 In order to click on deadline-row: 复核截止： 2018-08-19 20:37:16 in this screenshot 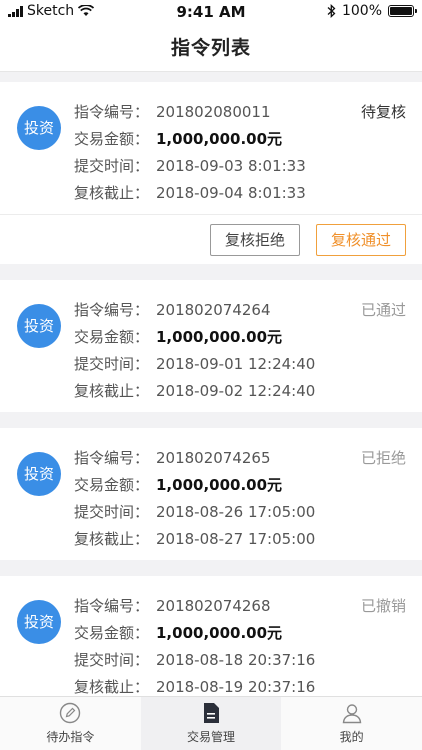, I will do `click(194, 685)`.